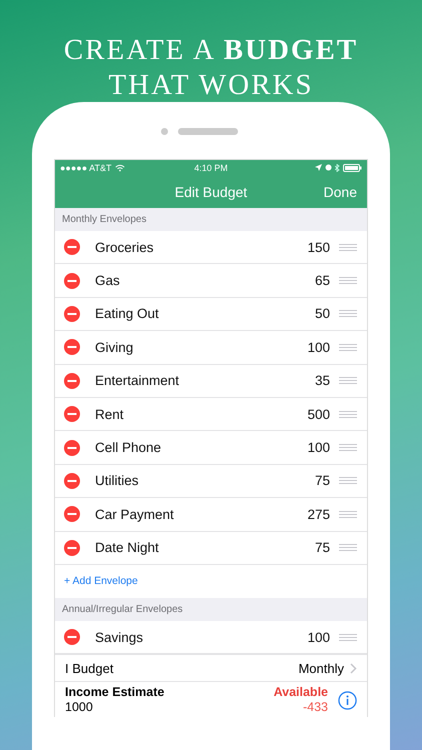  I want to click on add-envelope-link: + Add Envelope, so click(101, 581).